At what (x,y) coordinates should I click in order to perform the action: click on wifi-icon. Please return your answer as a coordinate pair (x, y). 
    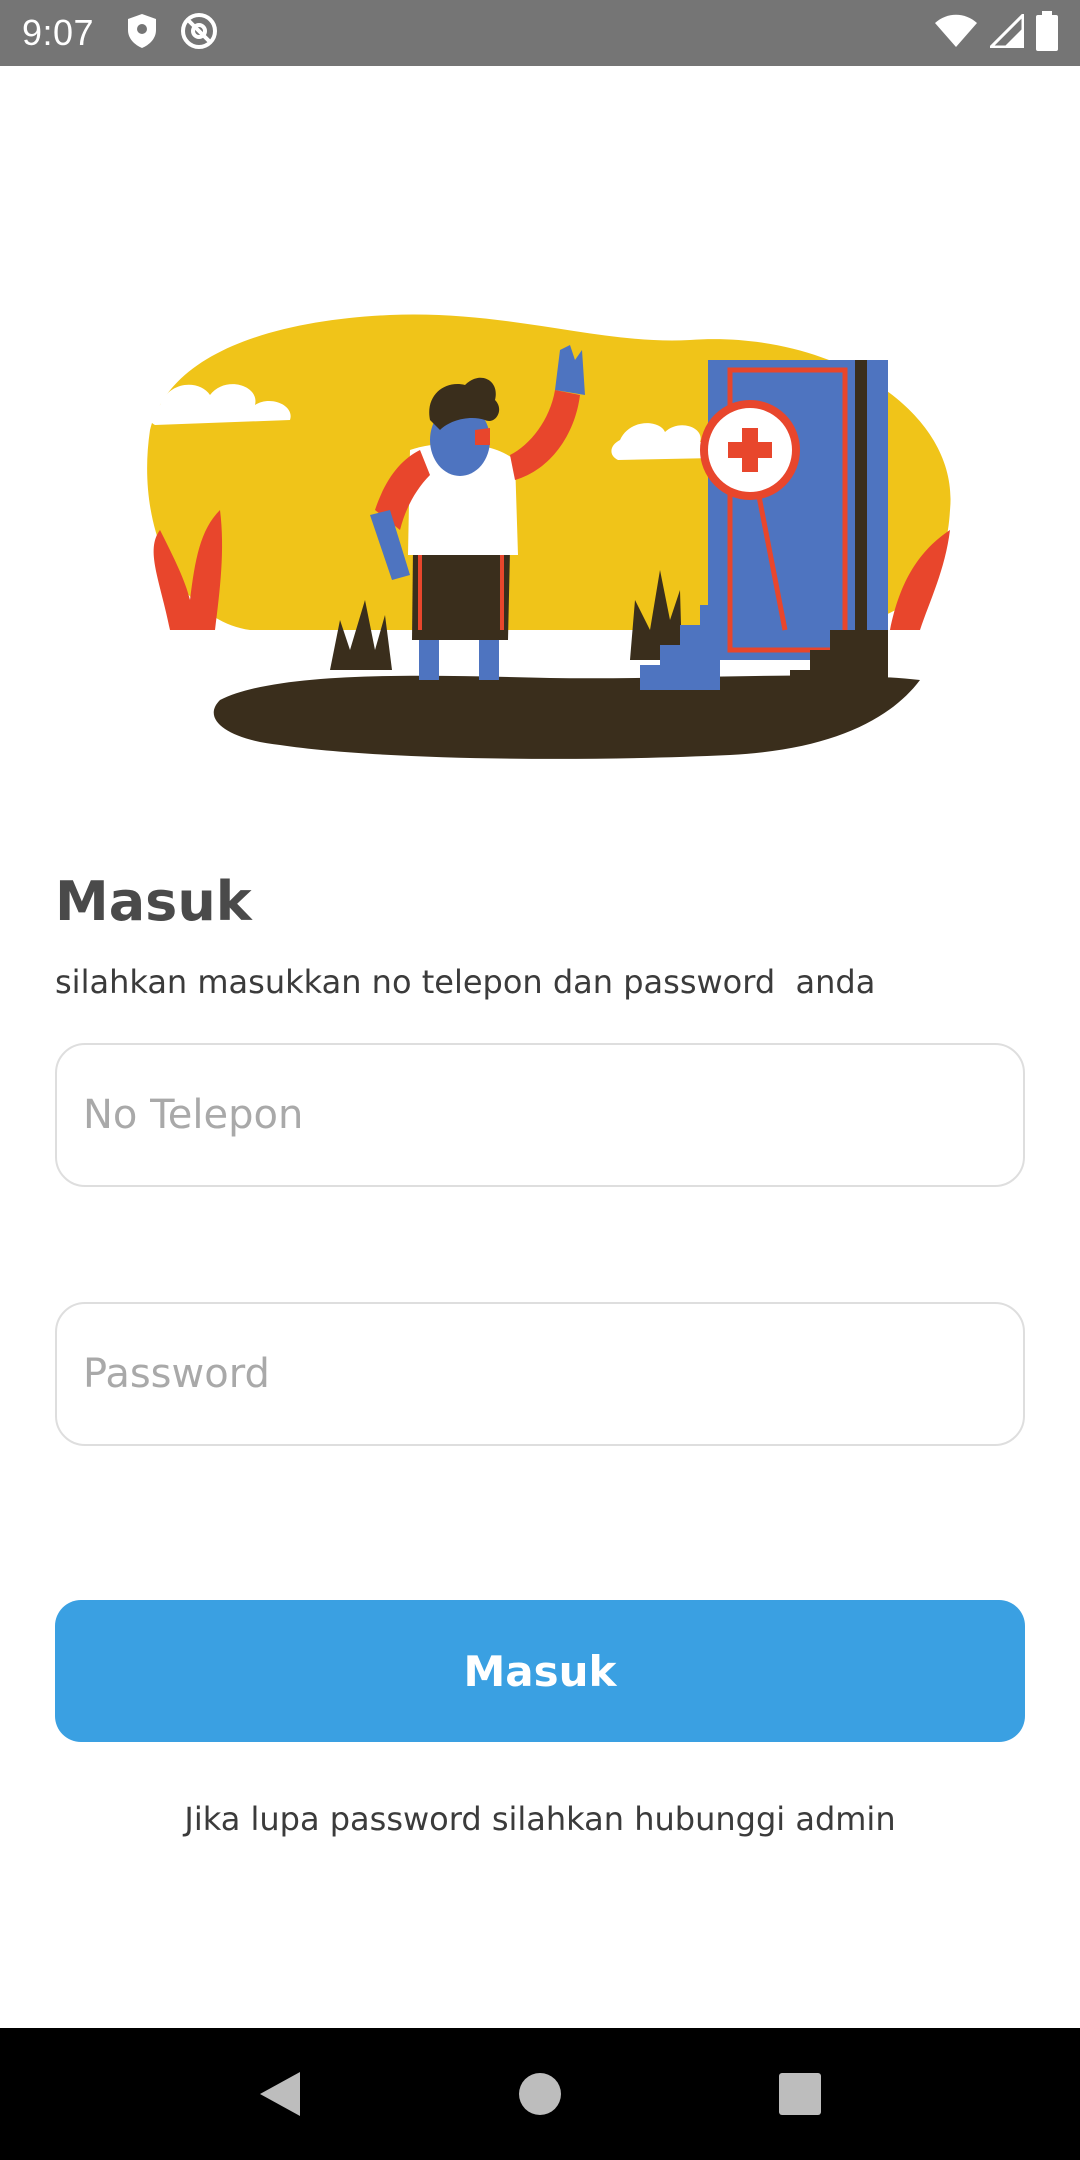
    Looking at the image, I should click on (956, 33).